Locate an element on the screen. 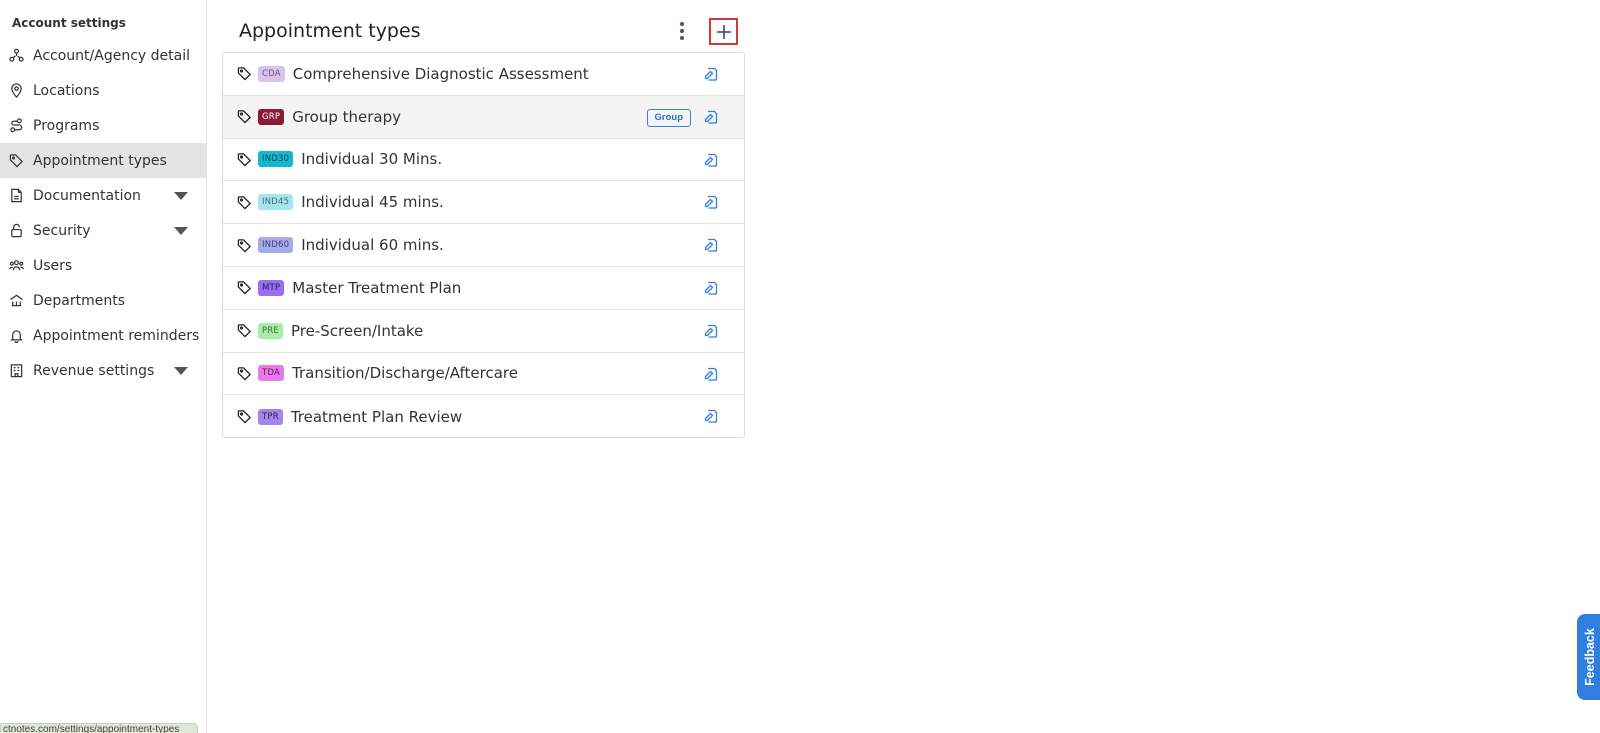 The height and width of the screenshot is (733, 1600). sidebar-item-label: Programs is located at coordinates (66, 125).